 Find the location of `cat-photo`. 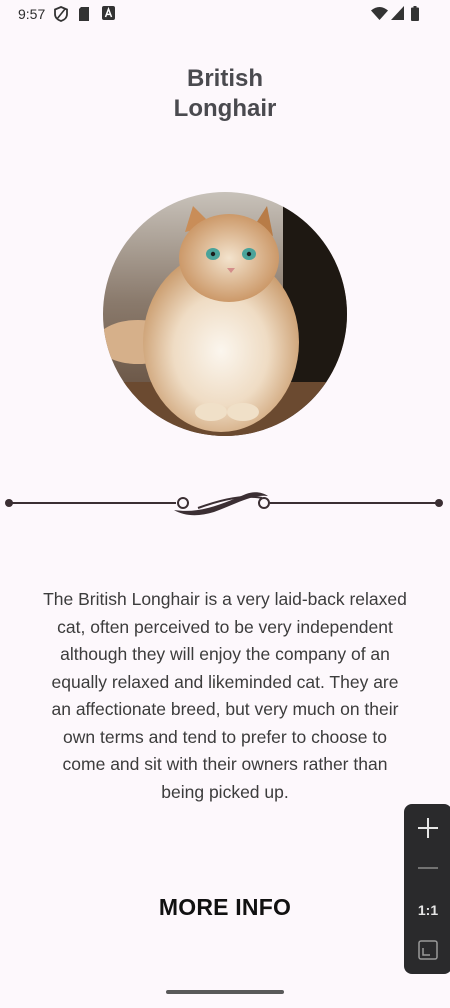

cat-photo is located at coordinates (225, 314).